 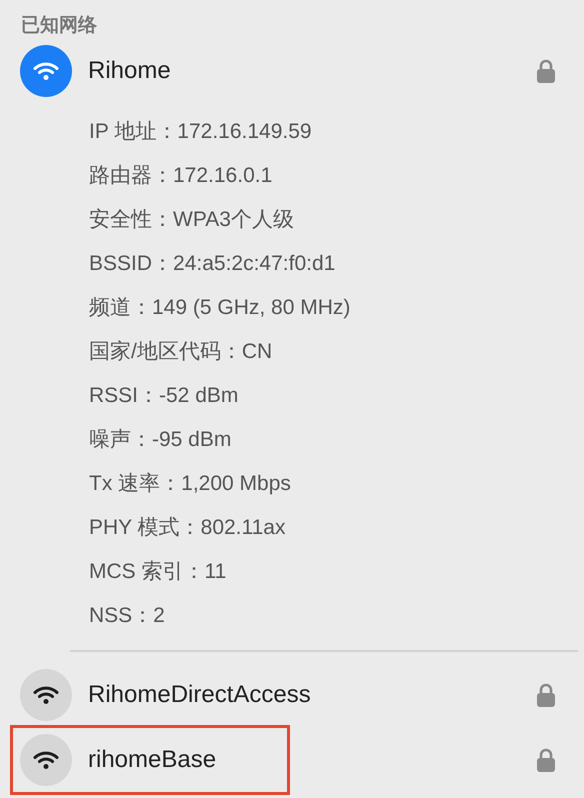 I want to click on network-name: Rihome, so click(x=129, y=71).